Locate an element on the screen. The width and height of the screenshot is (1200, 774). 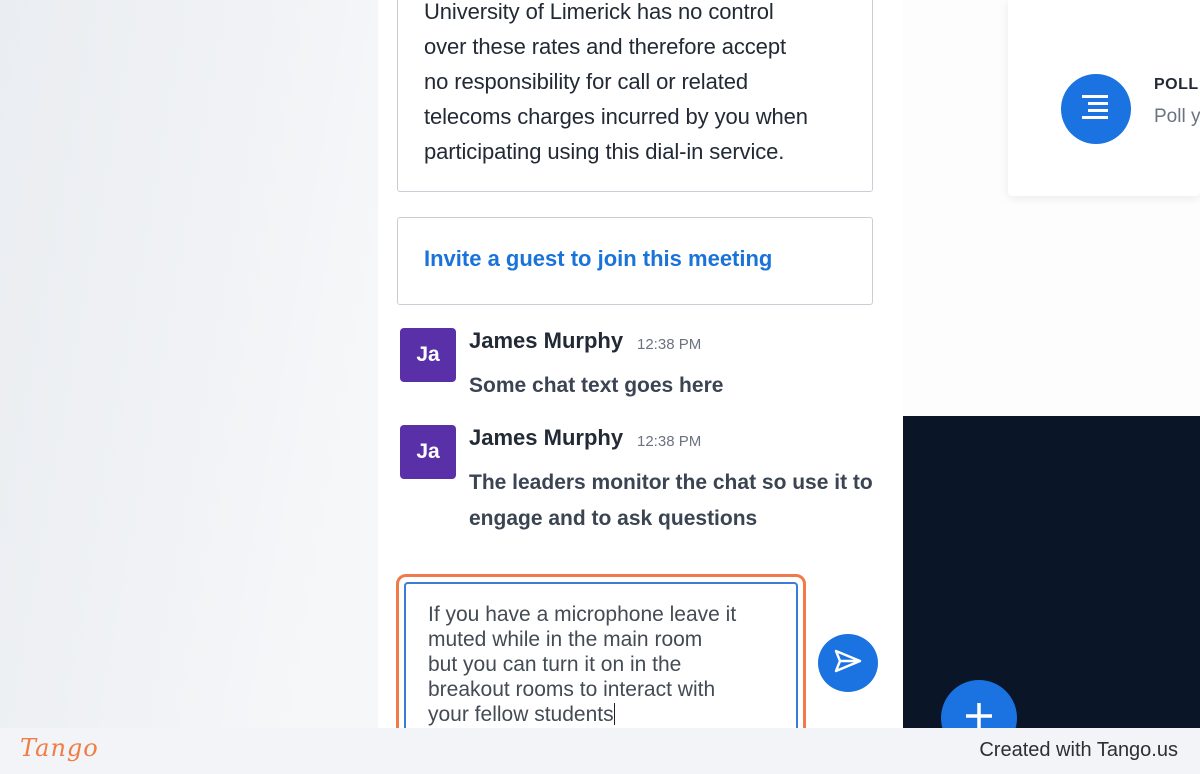
message-text: Some chat text goes here is located at coordinates (596, 385).